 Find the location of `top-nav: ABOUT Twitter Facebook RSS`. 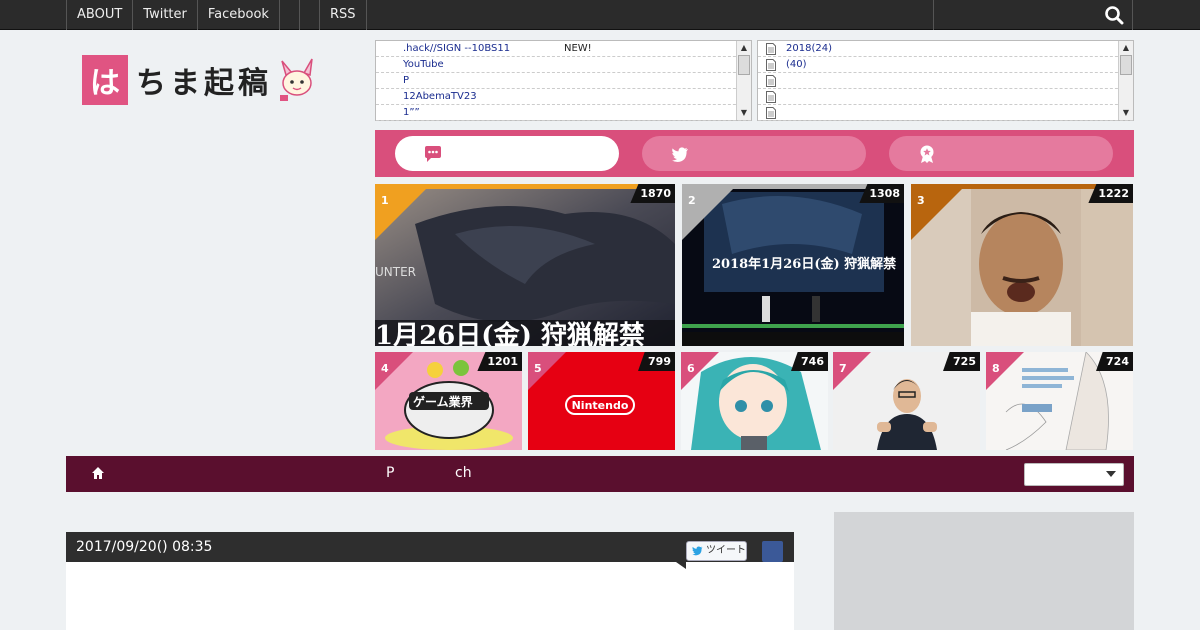

top-nav: ABOUT Twitter Facebook RSS is located at coordinates (216, 15).